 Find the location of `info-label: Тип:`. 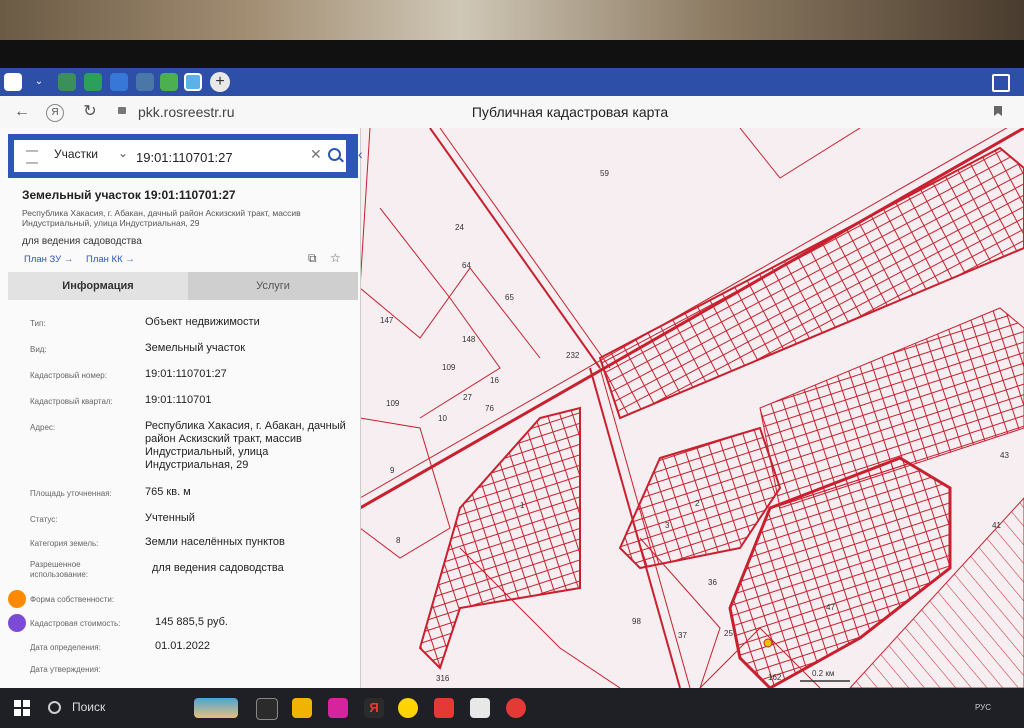

info-label: Тип: is located at coordinates (38, 323).